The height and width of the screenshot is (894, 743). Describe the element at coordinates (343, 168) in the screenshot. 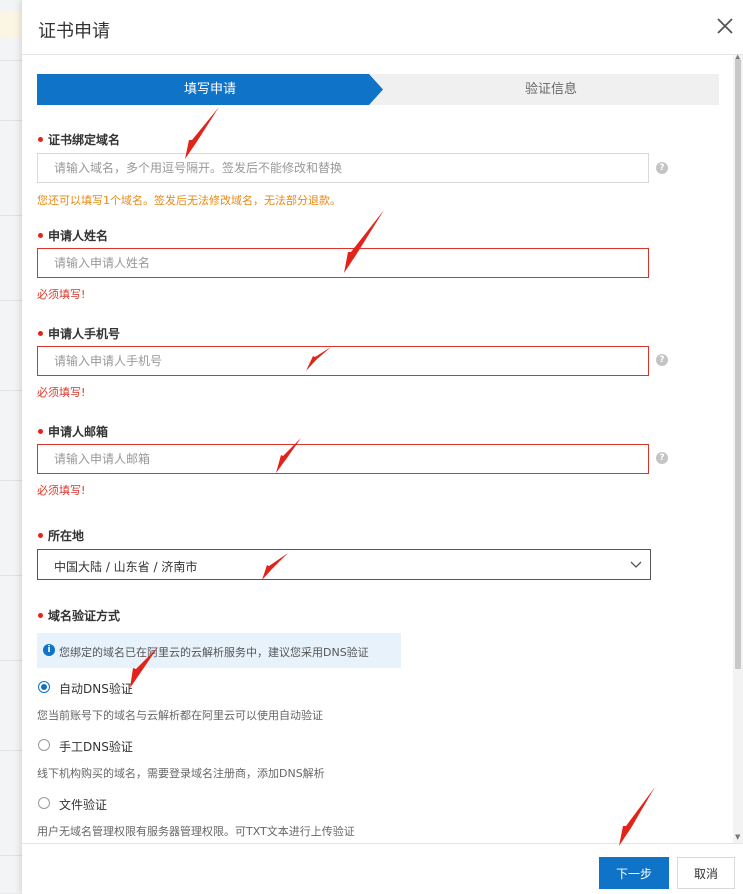

I see `domain-input` at that location.